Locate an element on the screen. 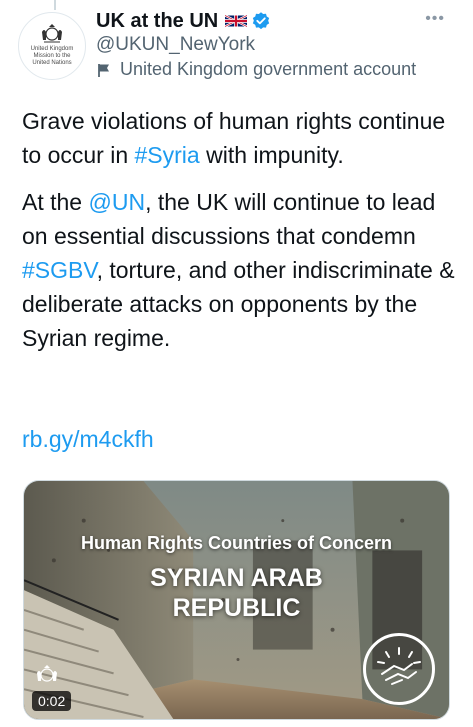 The width and height of the screenshot is (473, 727). verified-badge-icon is located at coordinates (261, 21).